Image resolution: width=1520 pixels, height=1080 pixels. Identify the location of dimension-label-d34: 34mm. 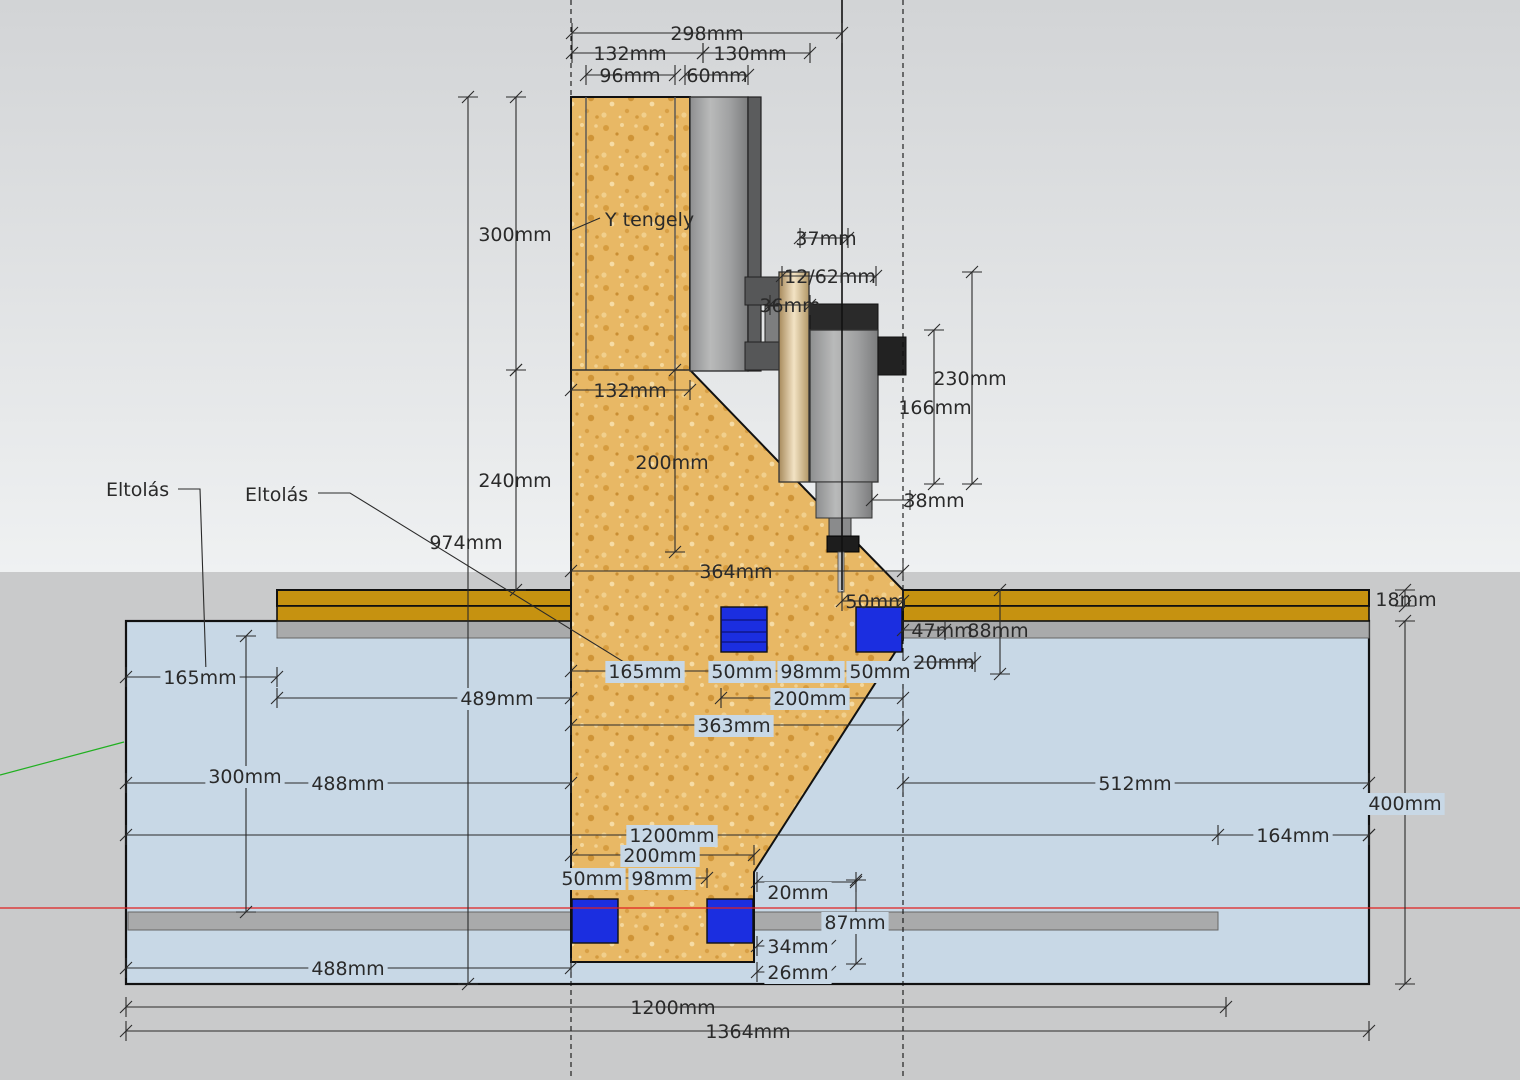
(797, 947).